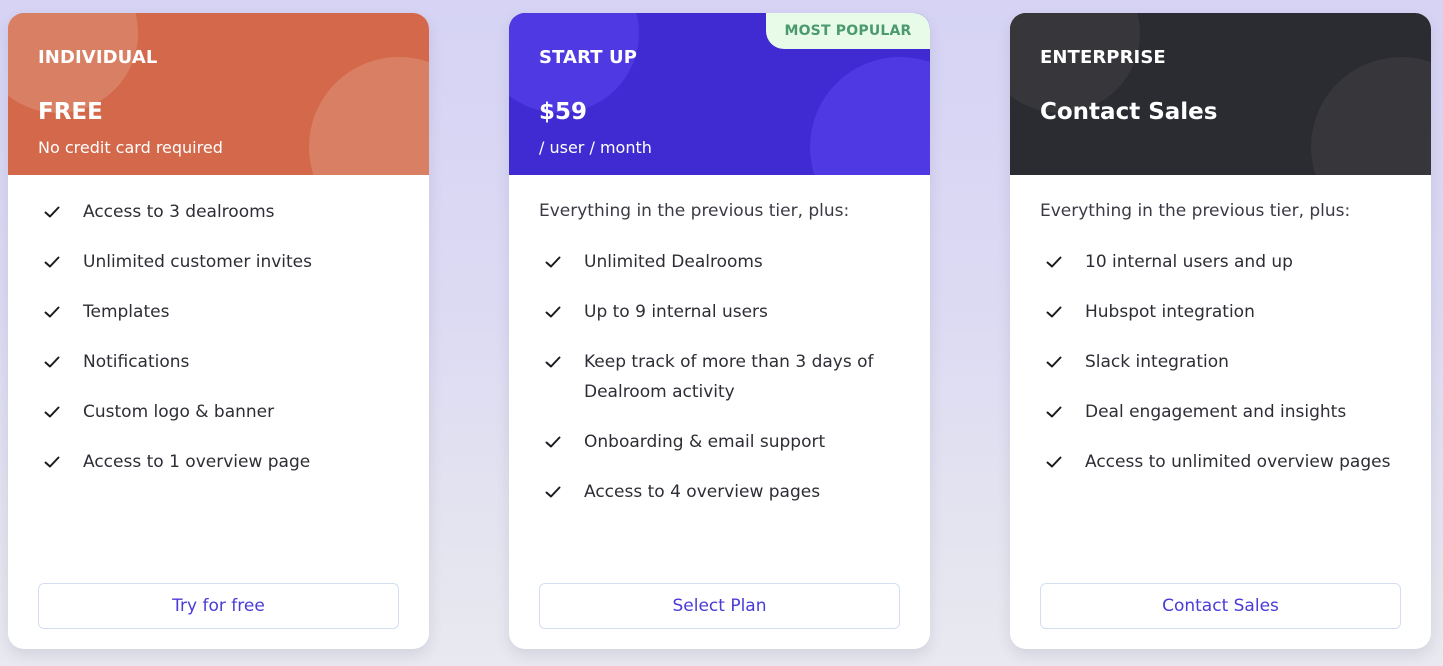 This screenshot has height=666, width=1443. What do you see at coordinates (218, 312) in the screenshot?
I see `feature-item: Templates` at bounding box center [218, 312].